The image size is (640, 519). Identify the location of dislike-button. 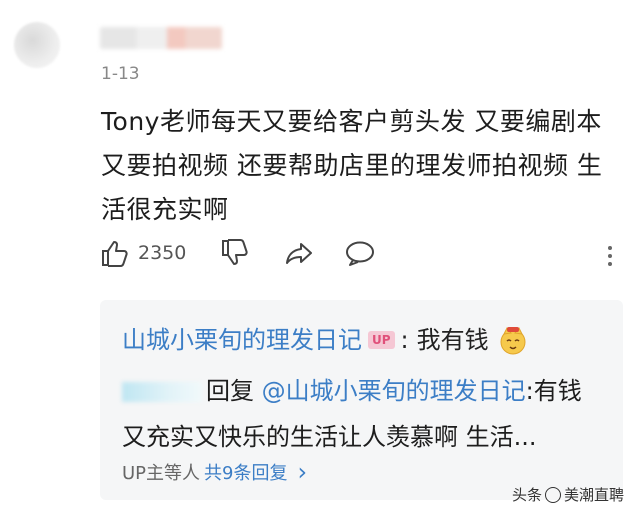
(235, 253).